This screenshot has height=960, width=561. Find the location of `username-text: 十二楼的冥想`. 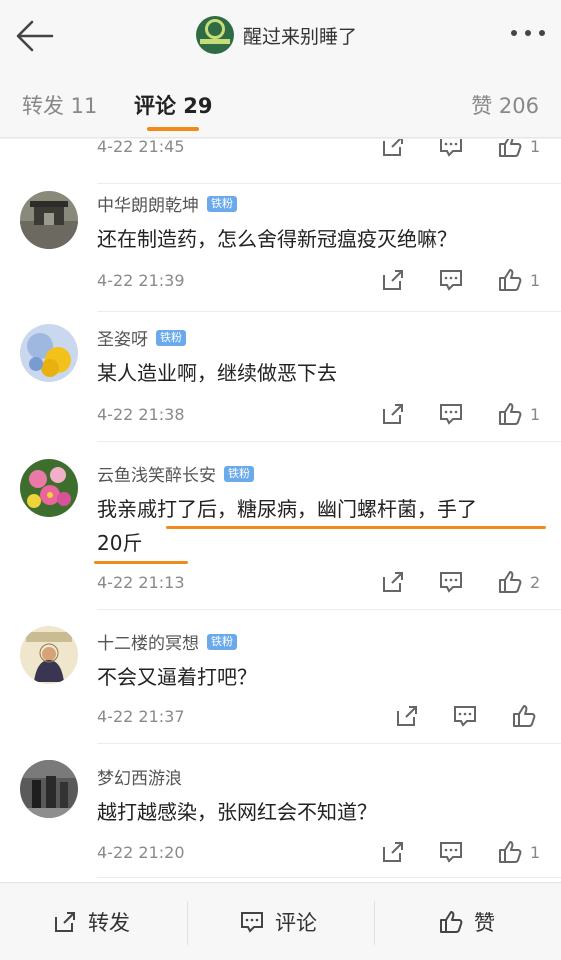

username-text: 十二楼的冥想 is located at coordinates (148, 644).